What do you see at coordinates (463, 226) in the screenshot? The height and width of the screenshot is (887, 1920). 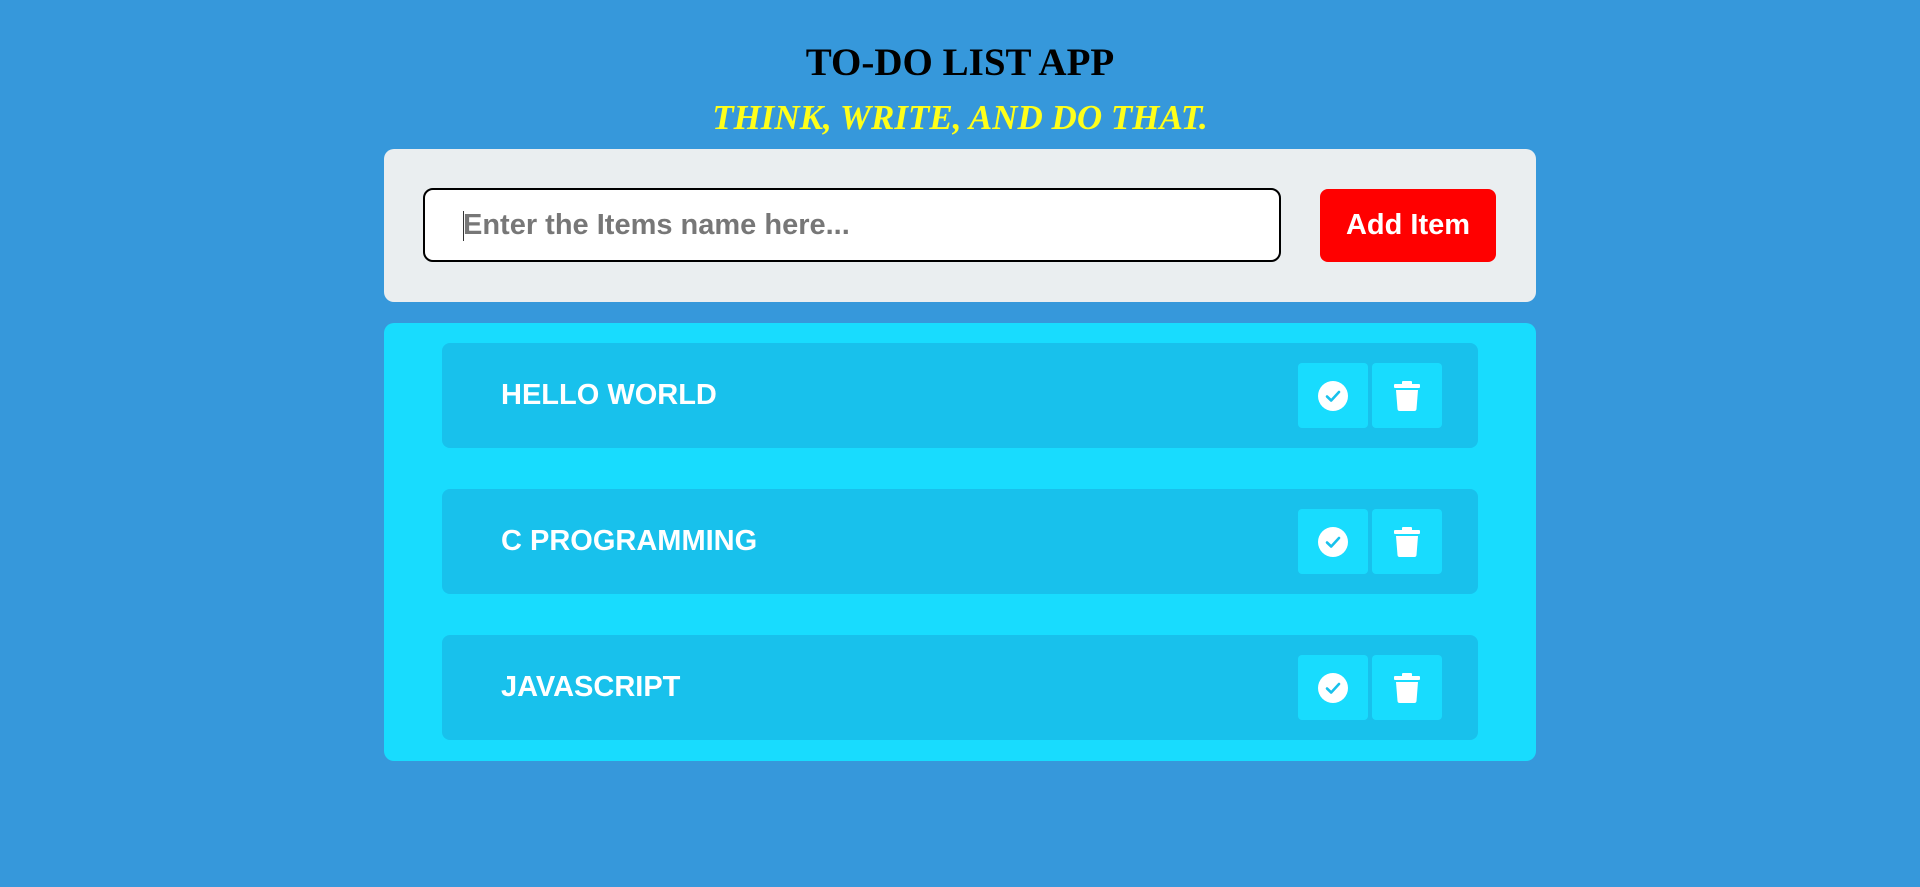 I see `text-caret` at bounding box center [463, 226].